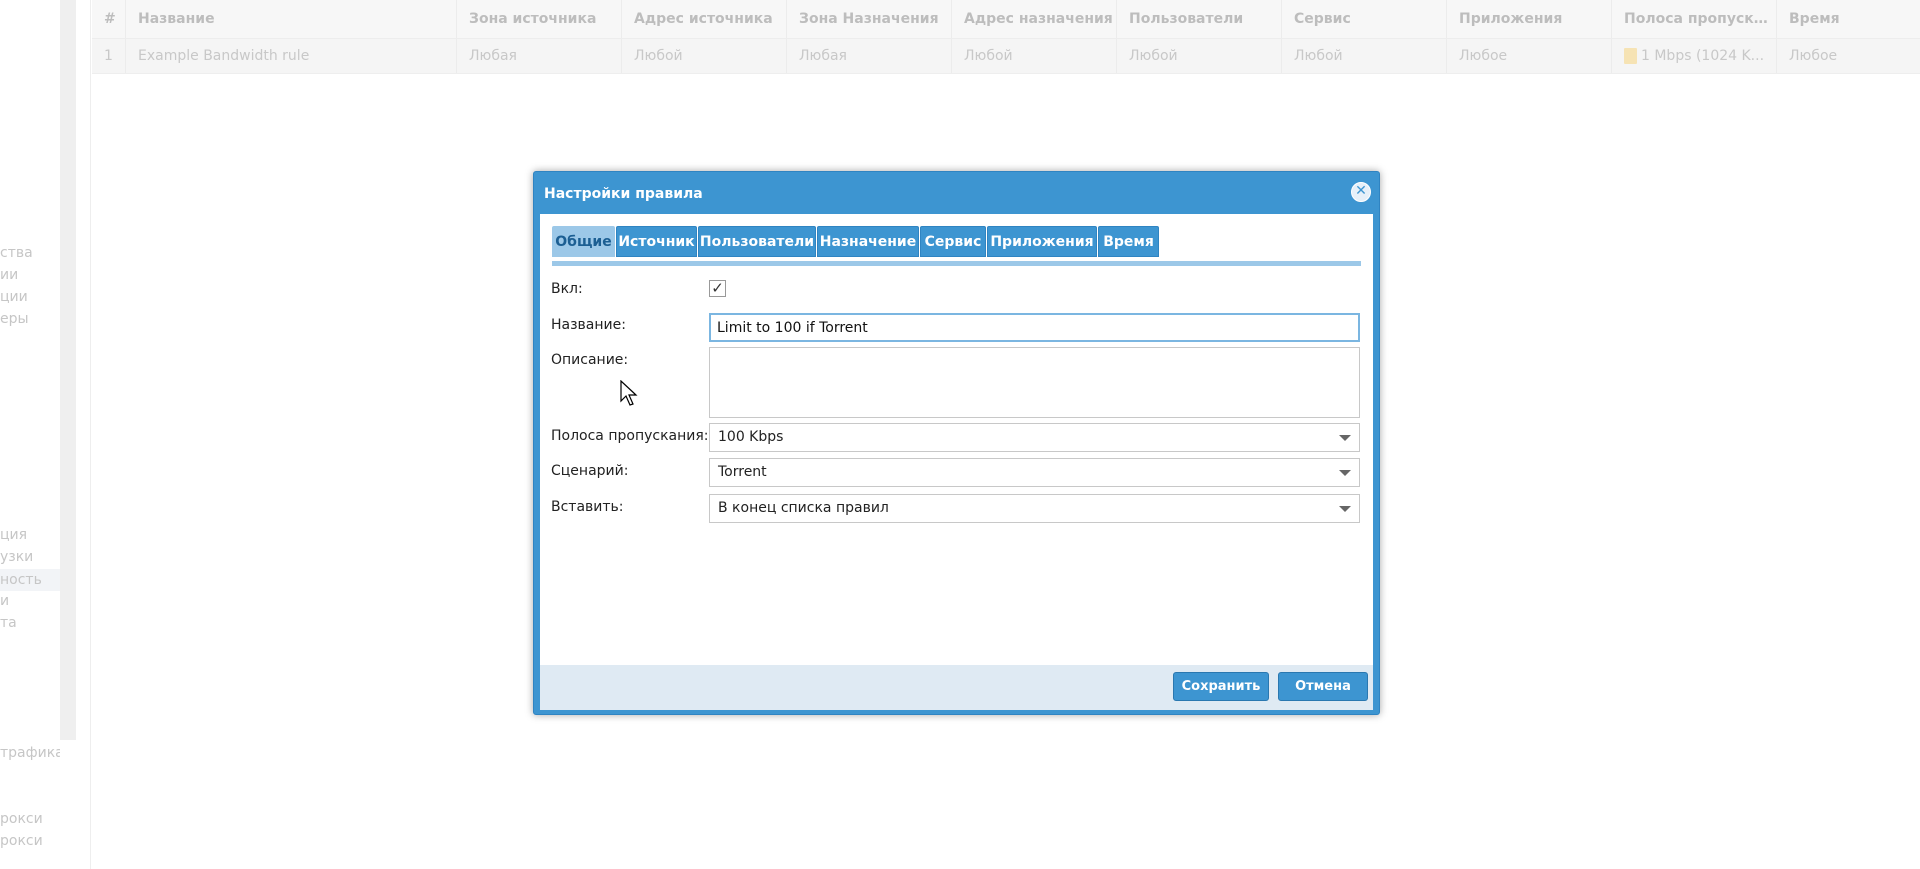  What do you see at coordinates (717, 288) in the screenshot?
I see `enabled-checkbox: ✓` at bounding box center [717, 288].